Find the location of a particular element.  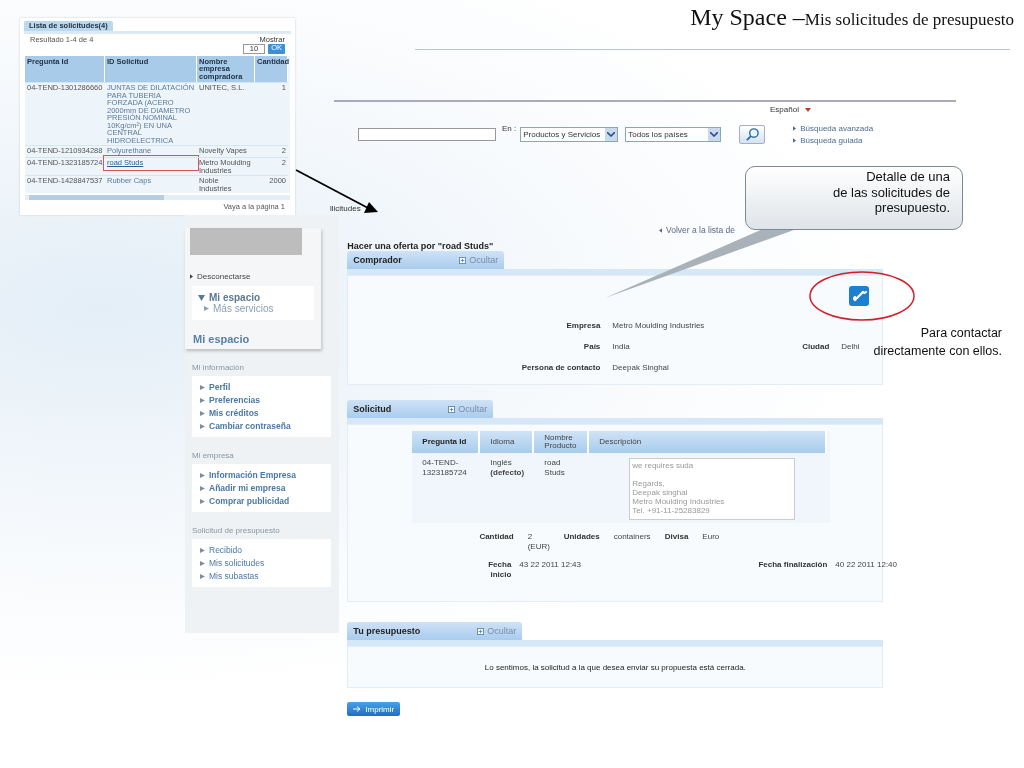

field-label: Fecha inicio is located at coordinates (499, 570).